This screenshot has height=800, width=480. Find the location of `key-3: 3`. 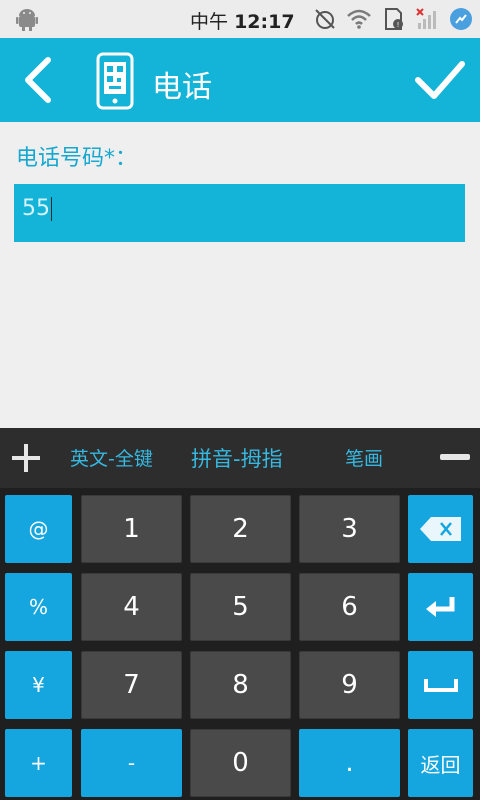

key-3: 3 is located at coordinates (349, 529).